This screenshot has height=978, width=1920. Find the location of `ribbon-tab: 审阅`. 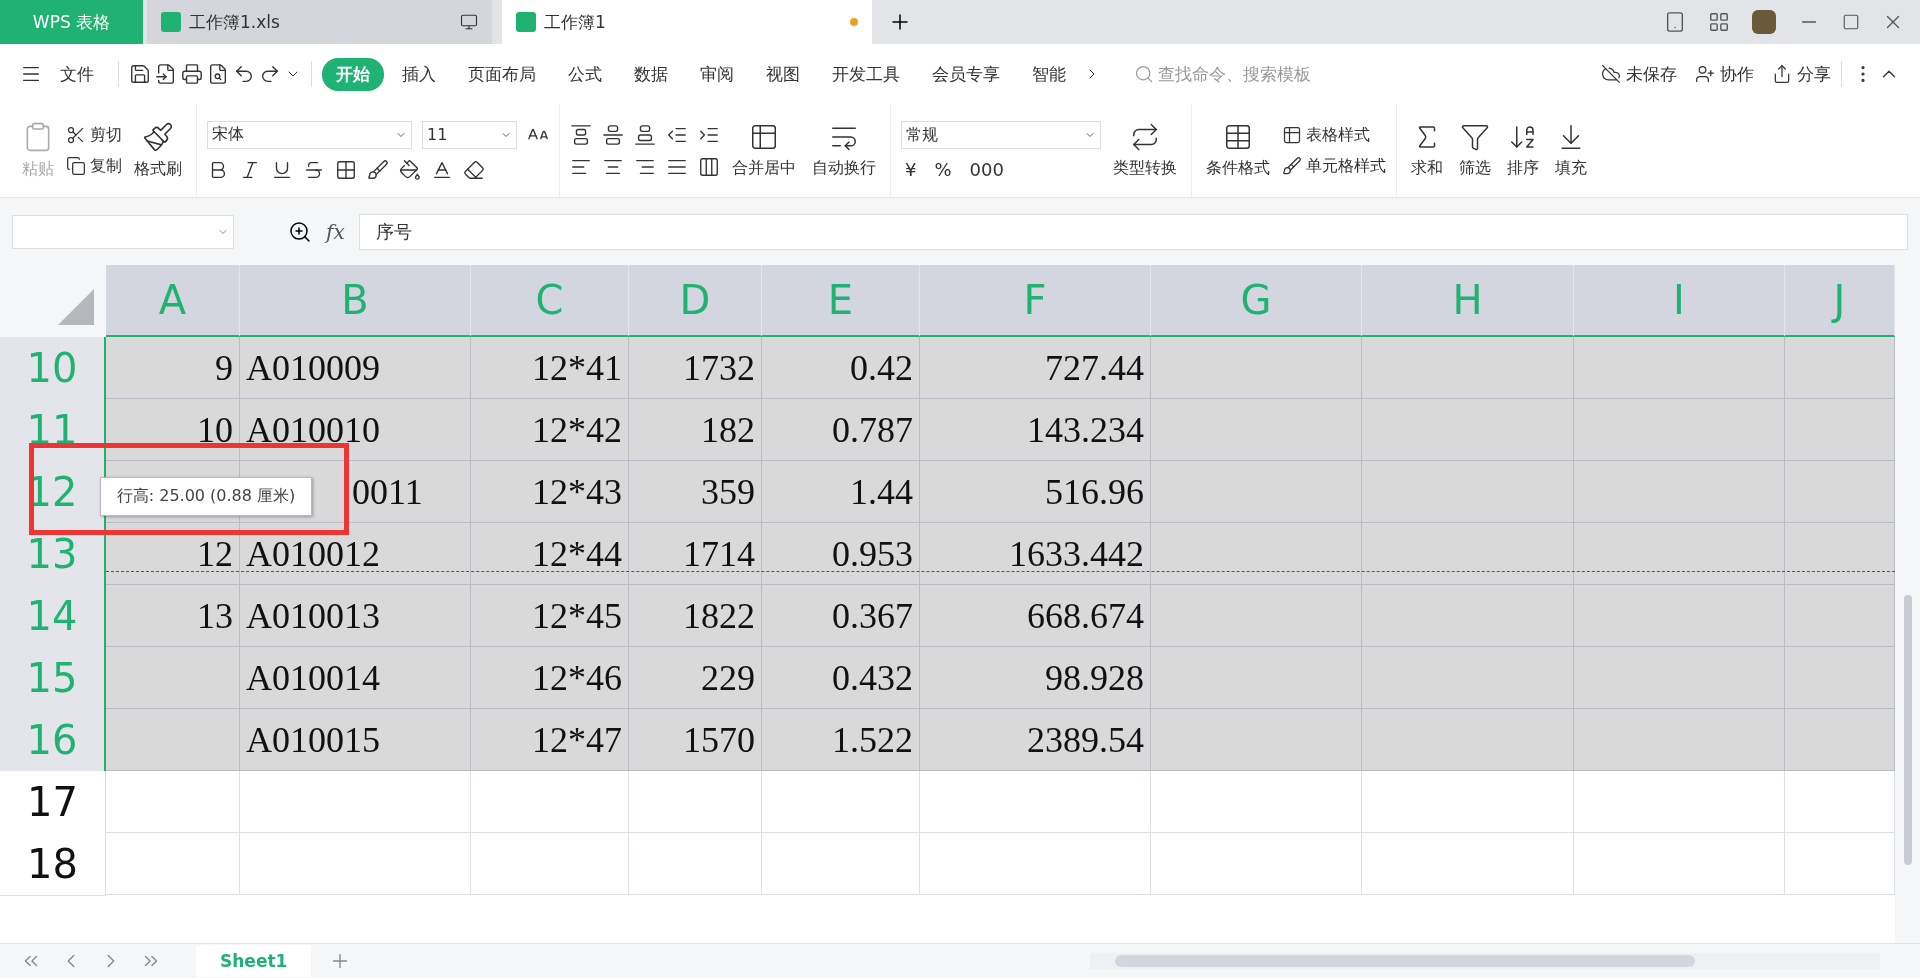

ribbon-tab: 审阅 is located at coordinates (717, 74).